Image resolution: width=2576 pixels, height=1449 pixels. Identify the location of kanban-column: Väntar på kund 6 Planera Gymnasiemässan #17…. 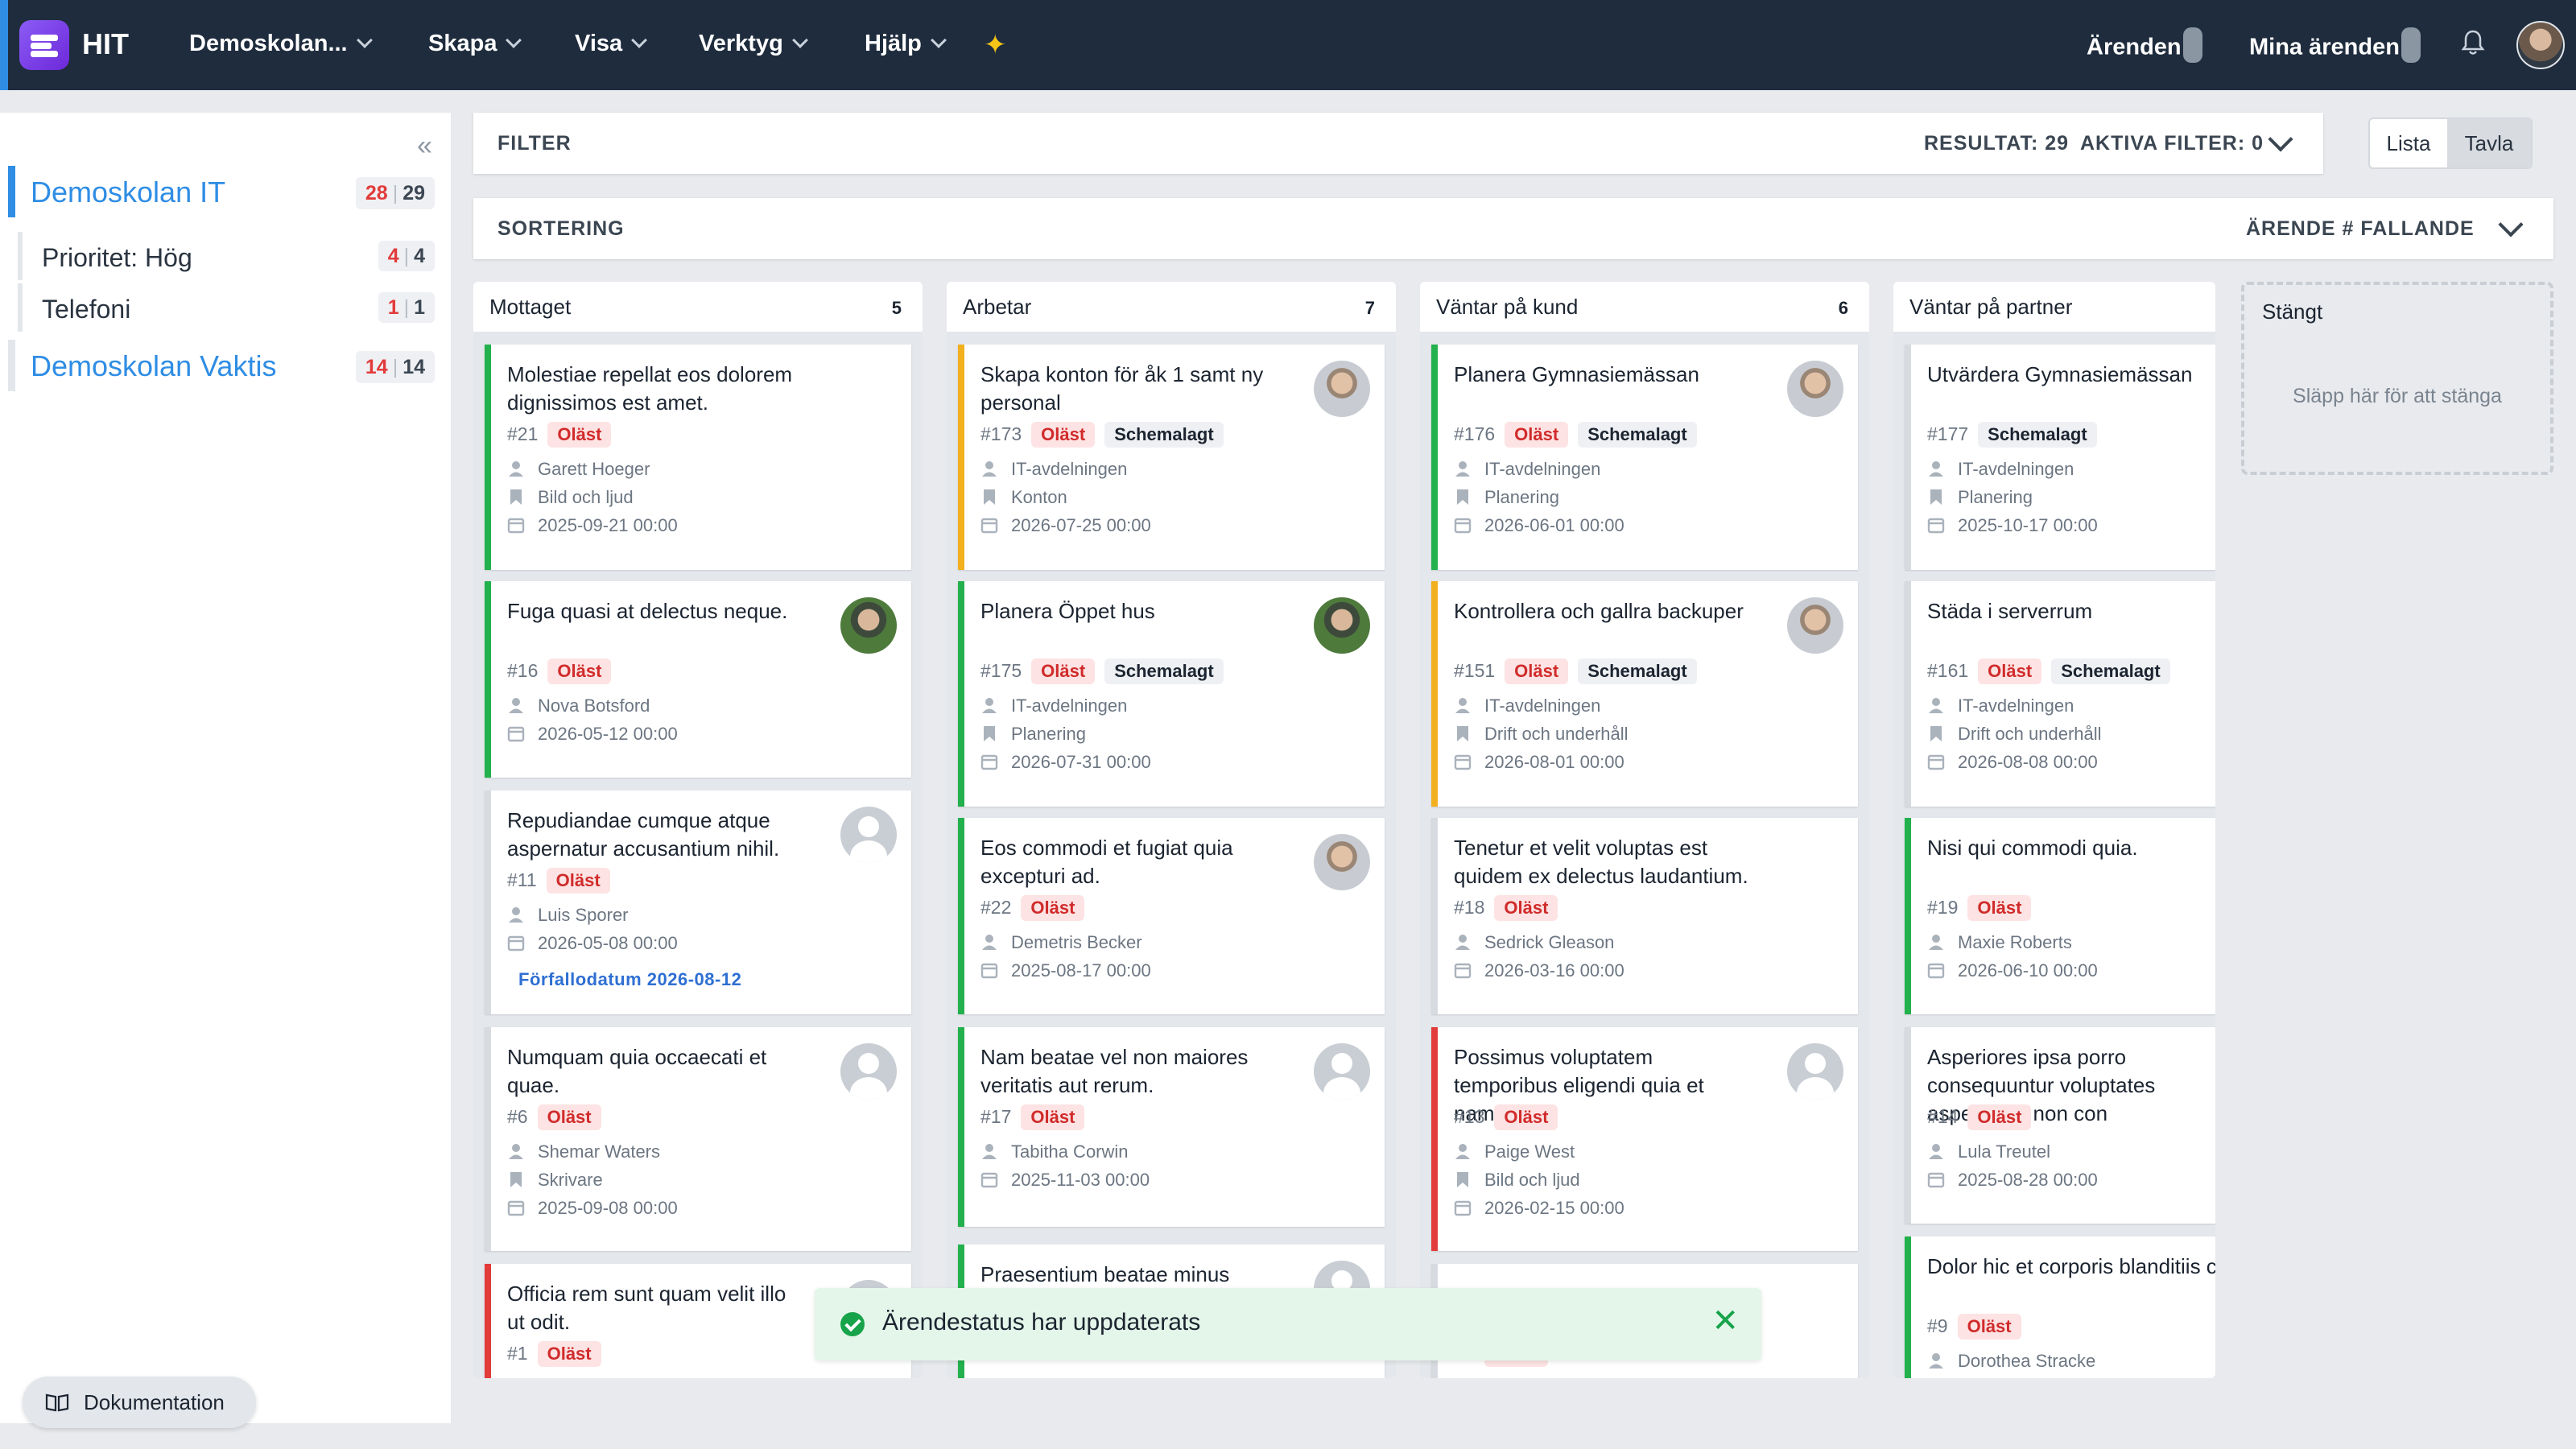
(1644, 830).